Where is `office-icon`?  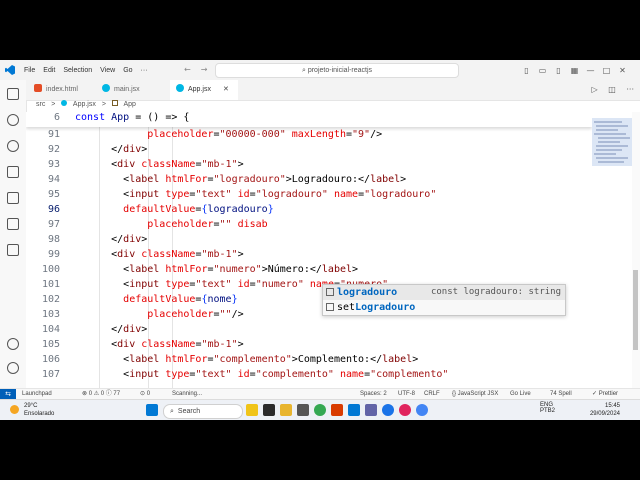 office-icon is located at coordinates (337, 410).